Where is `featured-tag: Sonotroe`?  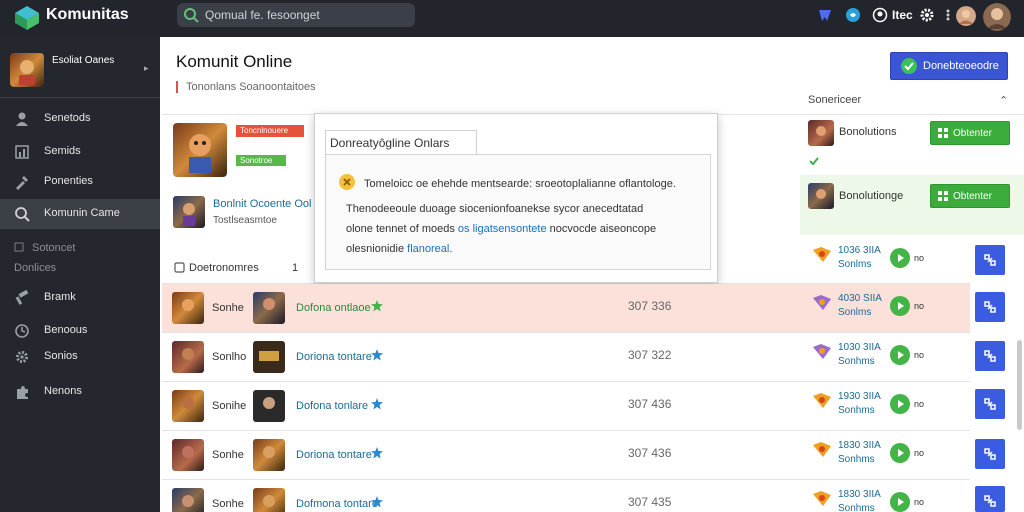
featured-tag: Sonotroe is located at coordinates (261, 160).